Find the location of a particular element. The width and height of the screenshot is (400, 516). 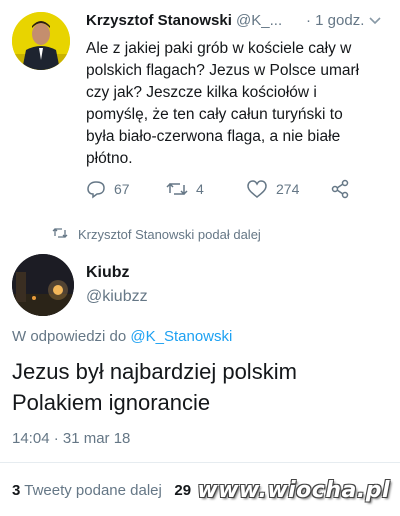

share-icon is located at coordinates (340, 189).